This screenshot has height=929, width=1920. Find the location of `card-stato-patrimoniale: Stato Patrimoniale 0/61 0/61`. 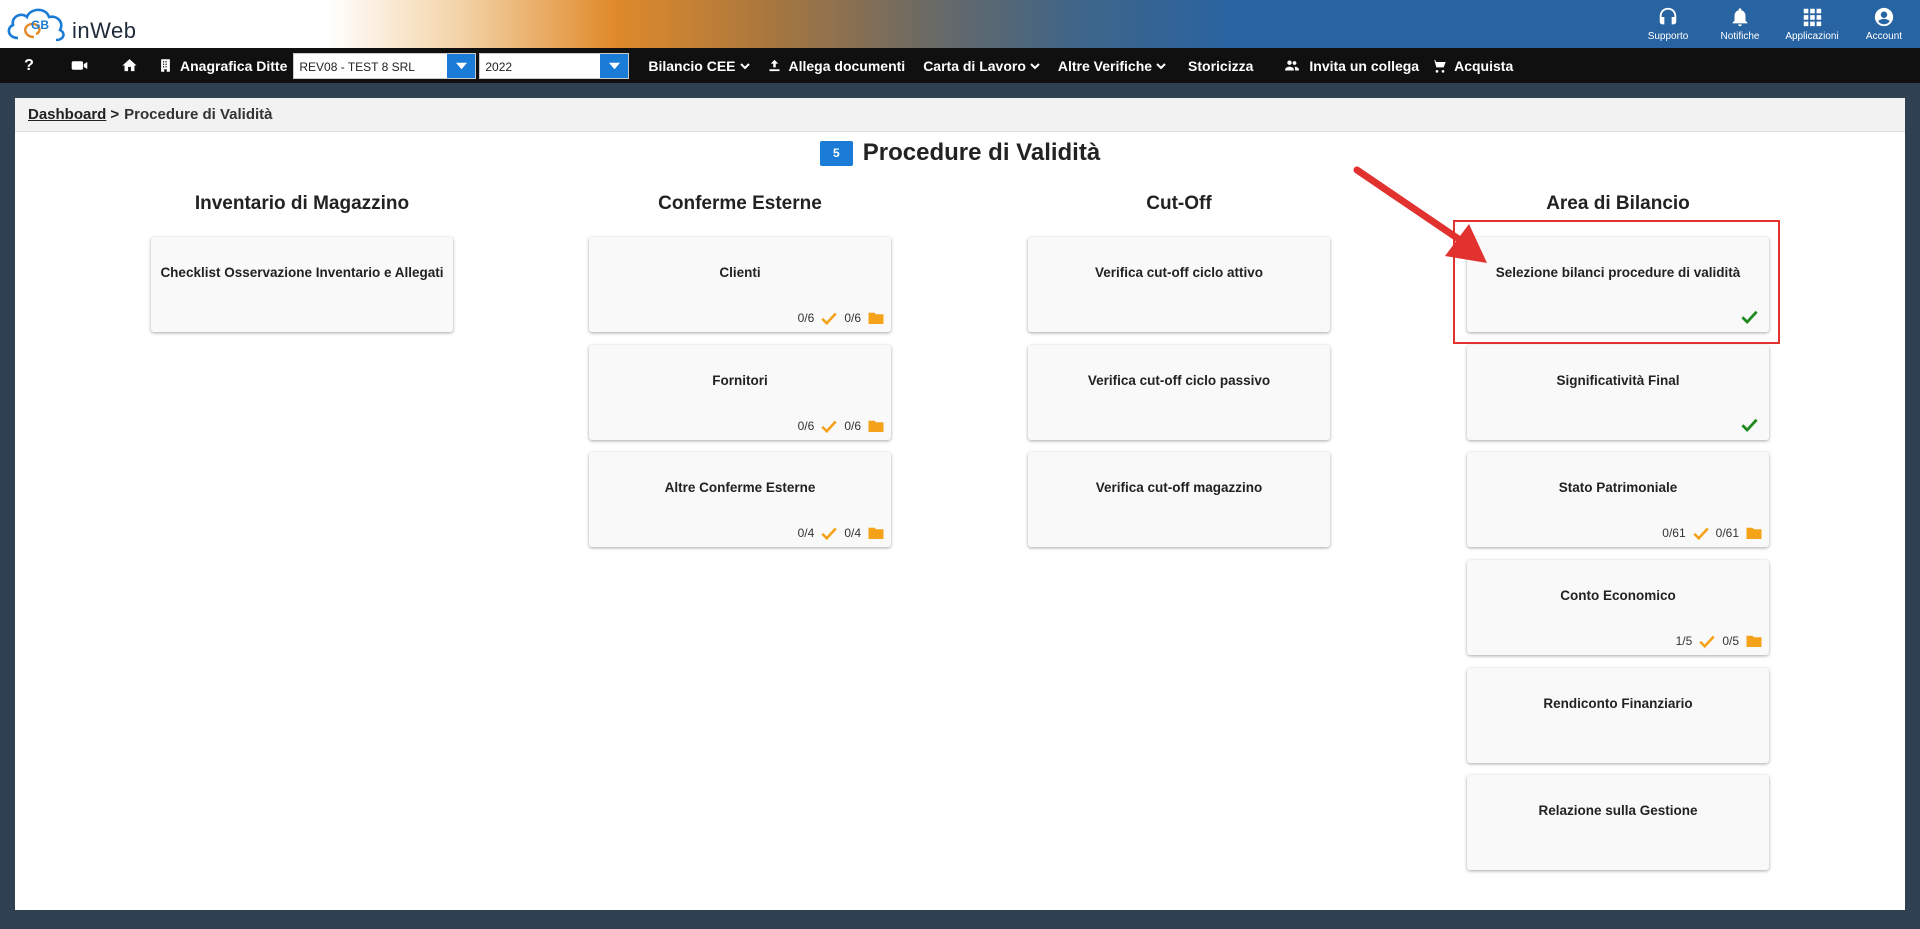

card-stato-patrimoniale: Stato Patrimoniale 0/61 0/61 is located at coordinates (1618, 499).